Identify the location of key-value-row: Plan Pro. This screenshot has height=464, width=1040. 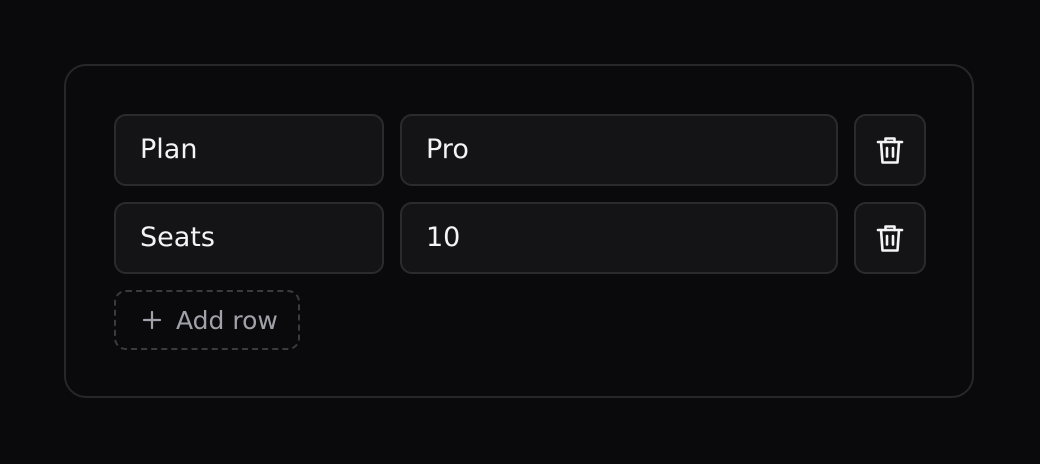
(520, 150).